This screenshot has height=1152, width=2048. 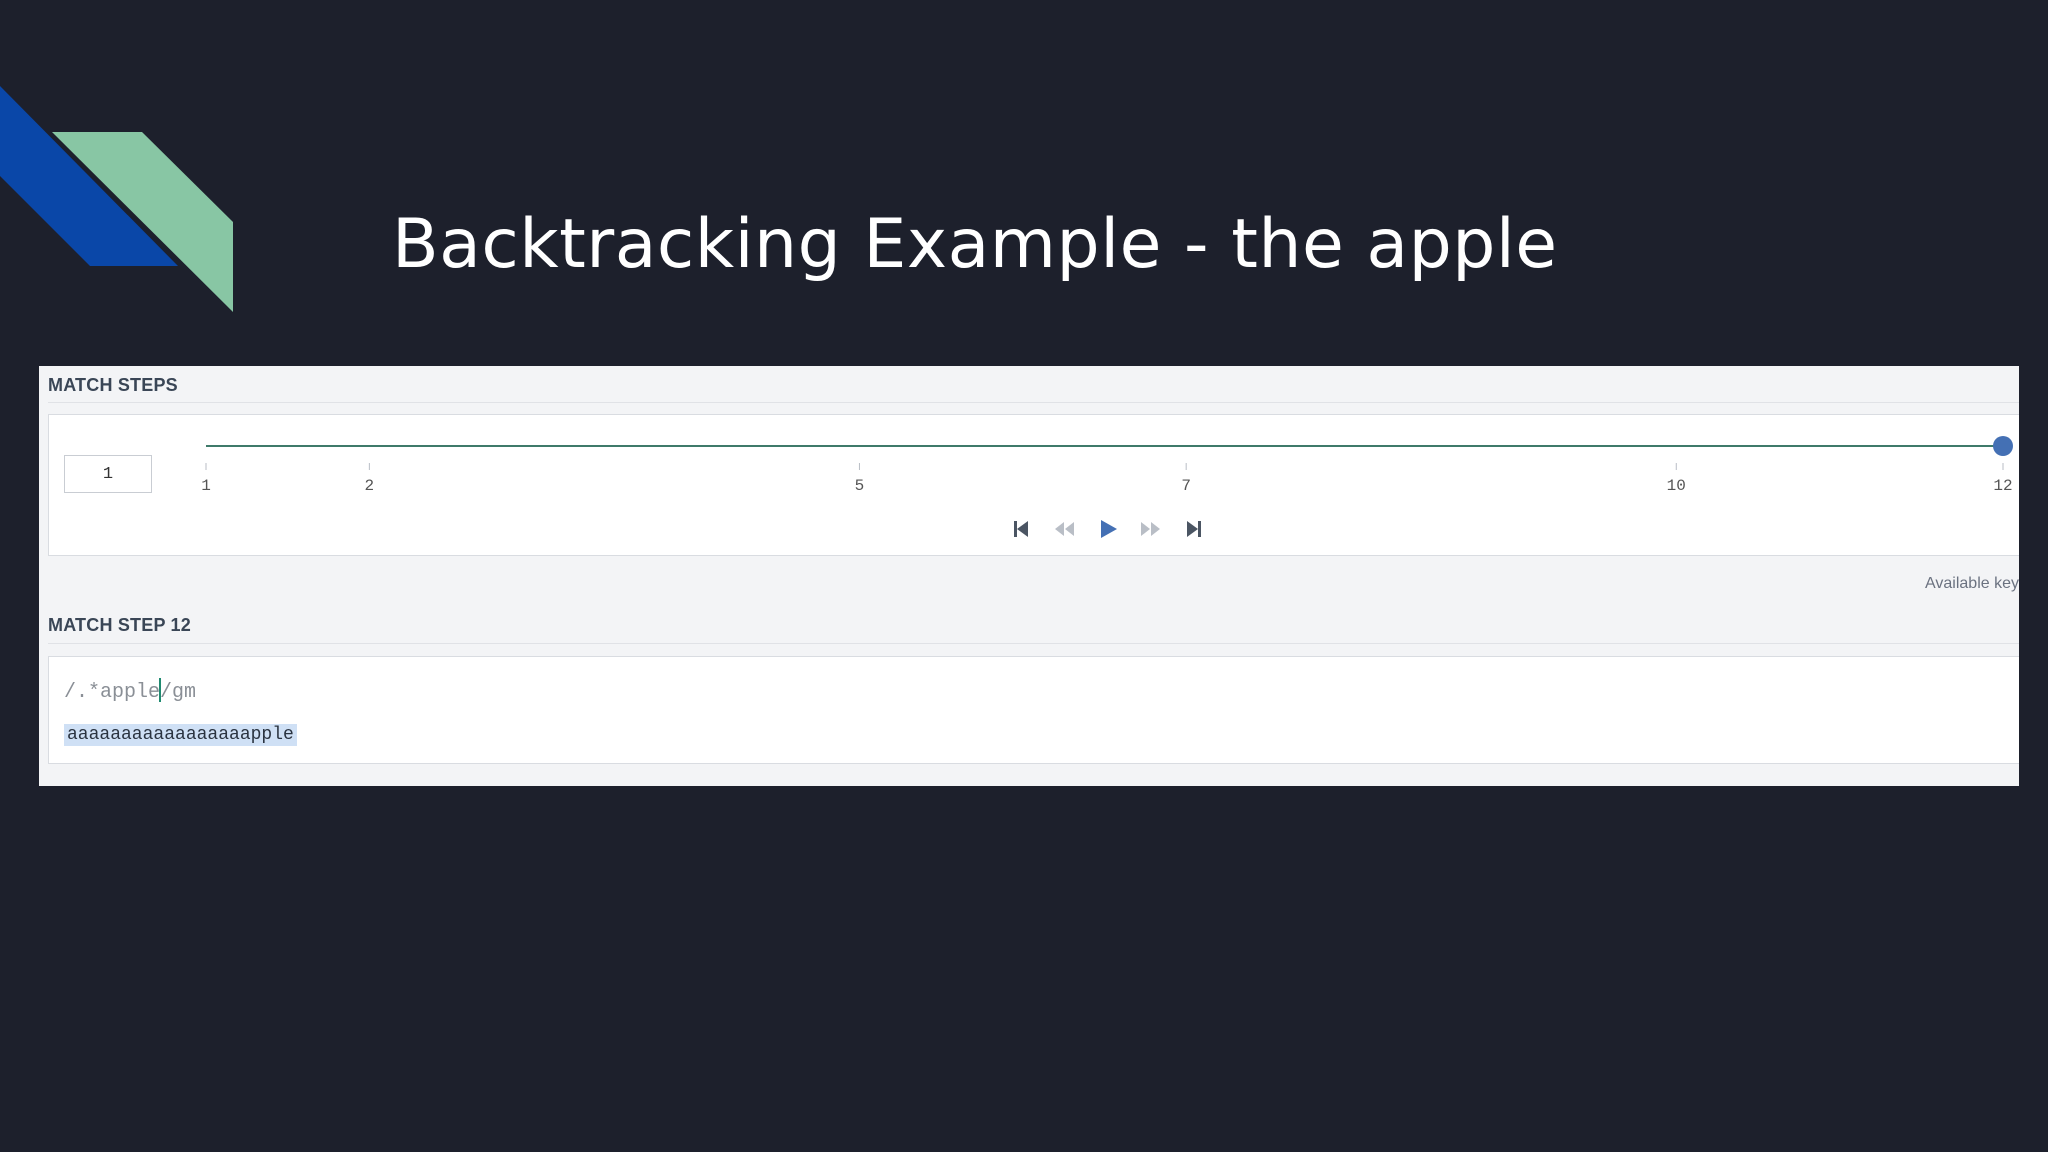 What do you see at coordinates (1021, 529) in the screenshot?
I see `skip-to-start-icon` at bounding box center [1021, 529].